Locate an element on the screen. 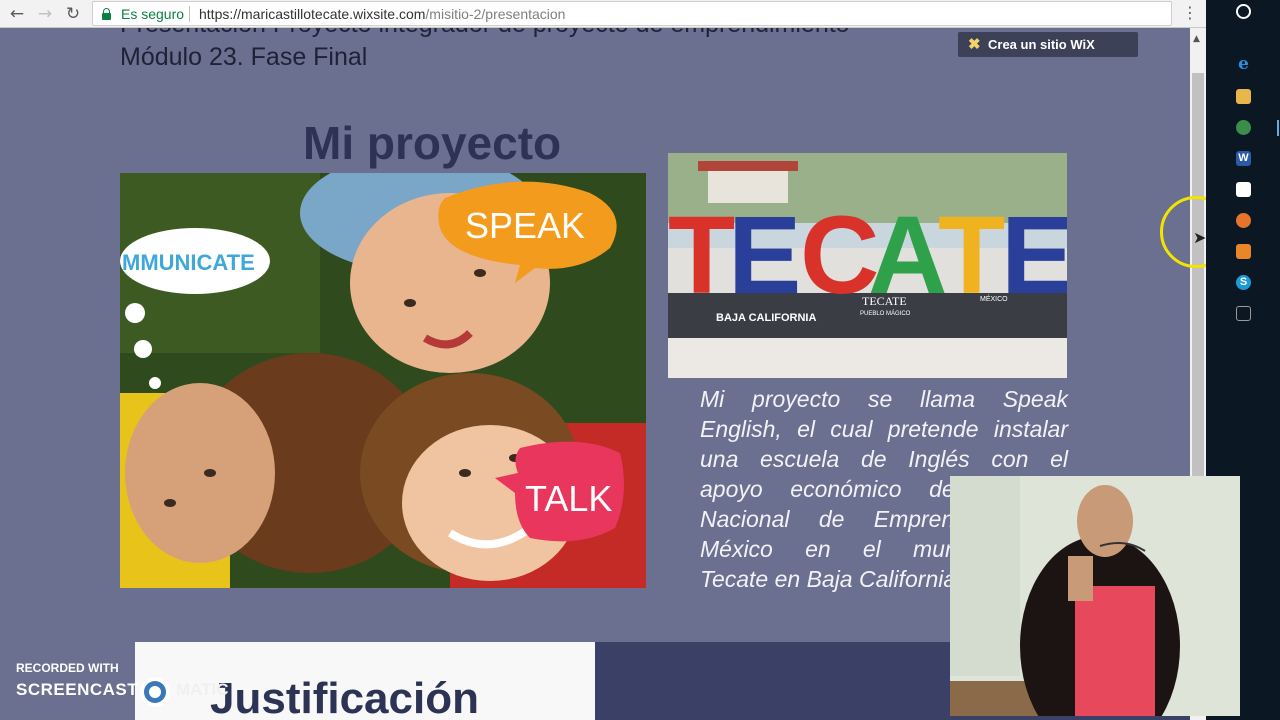 The width and height of the screenshot is (1280, 720). description-line: English, el cual pretende instalar is located at coordinates (884, 429).